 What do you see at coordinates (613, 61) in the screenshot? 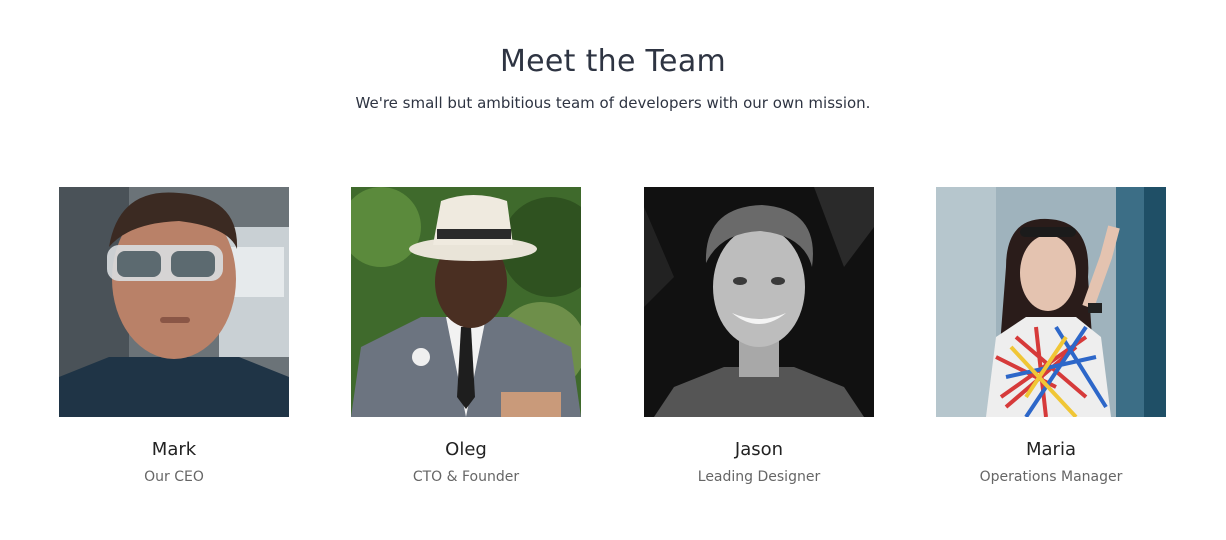
I see `section-title: Meet the Team` at bounding box center [613, 61].